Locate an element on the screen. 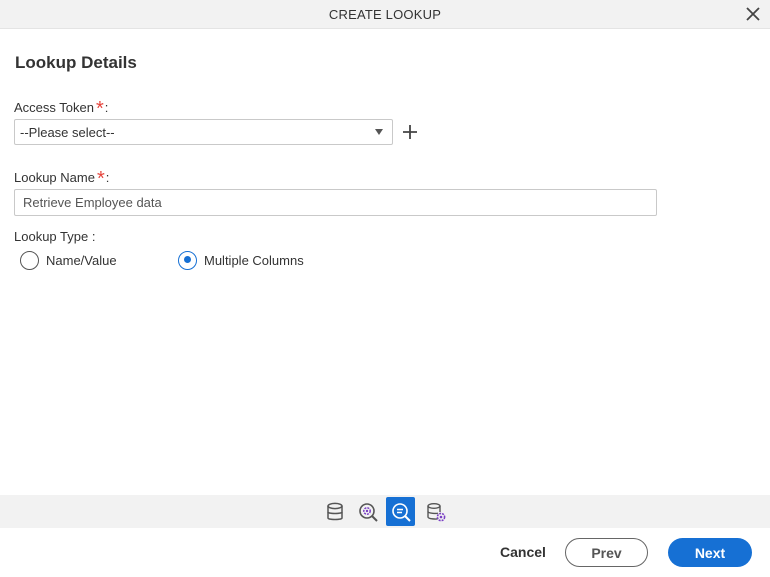  access-token-selected-value: --Please select-- is located at coordinates (67, 132).